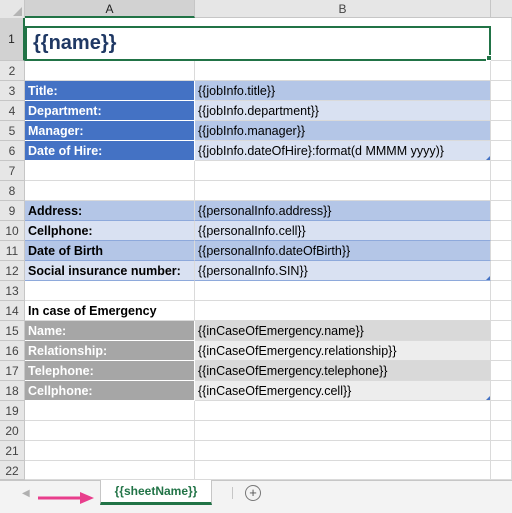 This screenshot has width=512, height=513. What do you see at coordinates (343, 411) in the screenshot?
I see `cell-b19` at bounding box center [343, 411].